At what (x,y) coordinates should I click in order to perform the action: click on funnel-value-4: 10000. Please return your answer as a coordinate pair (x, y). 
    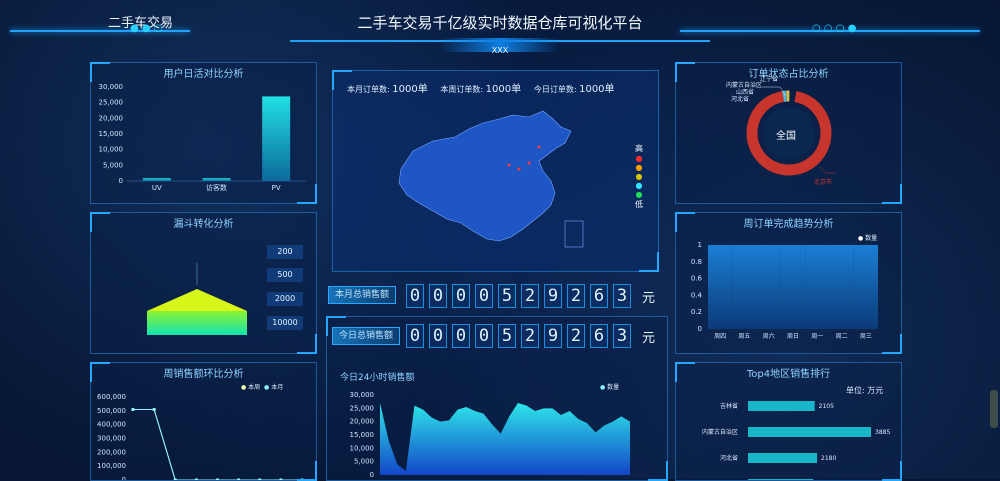
    Looking at the image, I should click on (285, 323).